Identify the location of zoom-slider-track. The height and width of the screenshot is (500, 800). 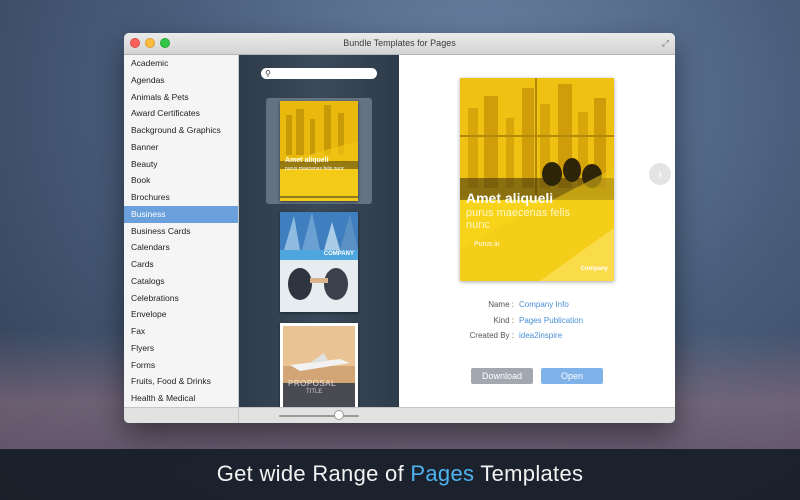
(319, 416).